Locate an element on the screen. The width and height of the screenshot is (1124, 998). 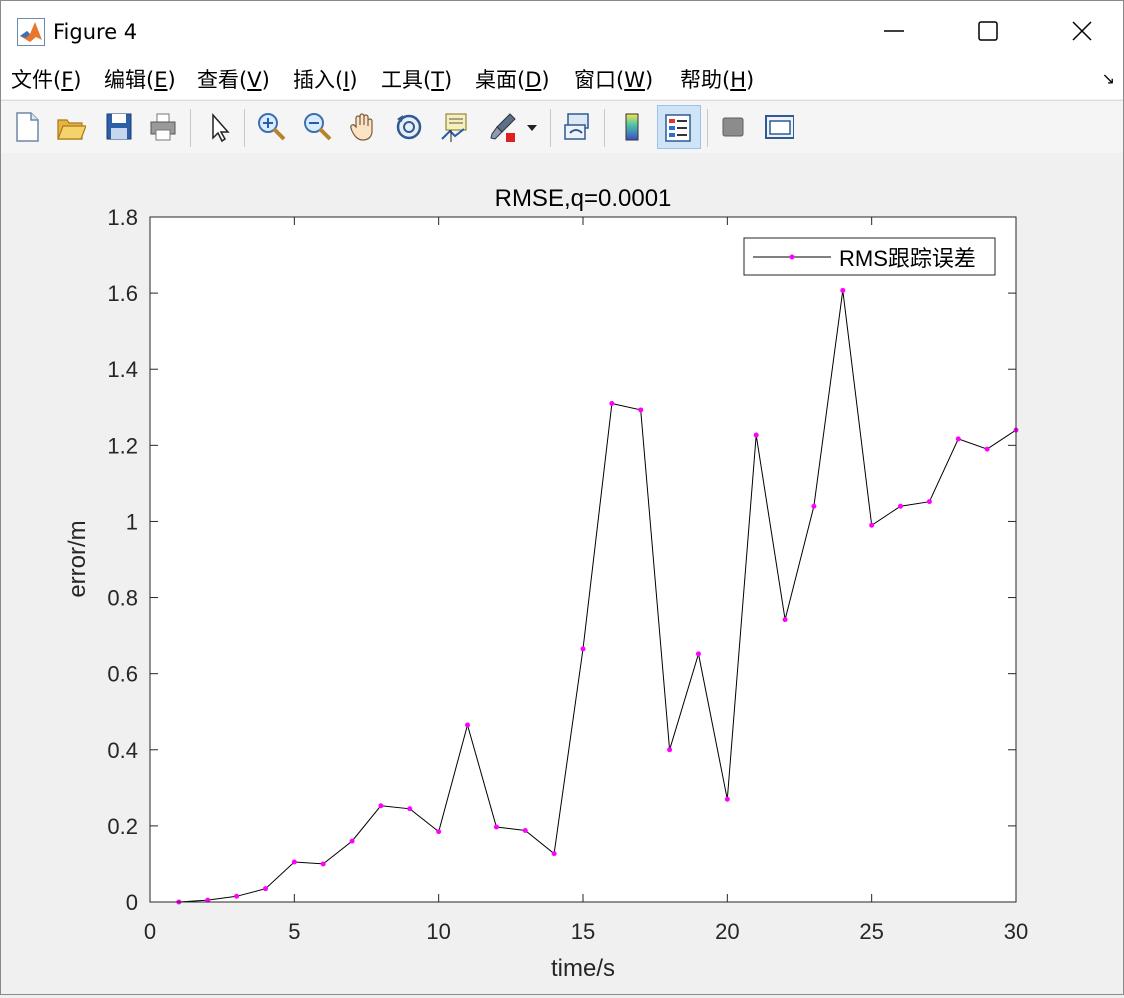
link-plot-icon is located at coordinates (576, 126).